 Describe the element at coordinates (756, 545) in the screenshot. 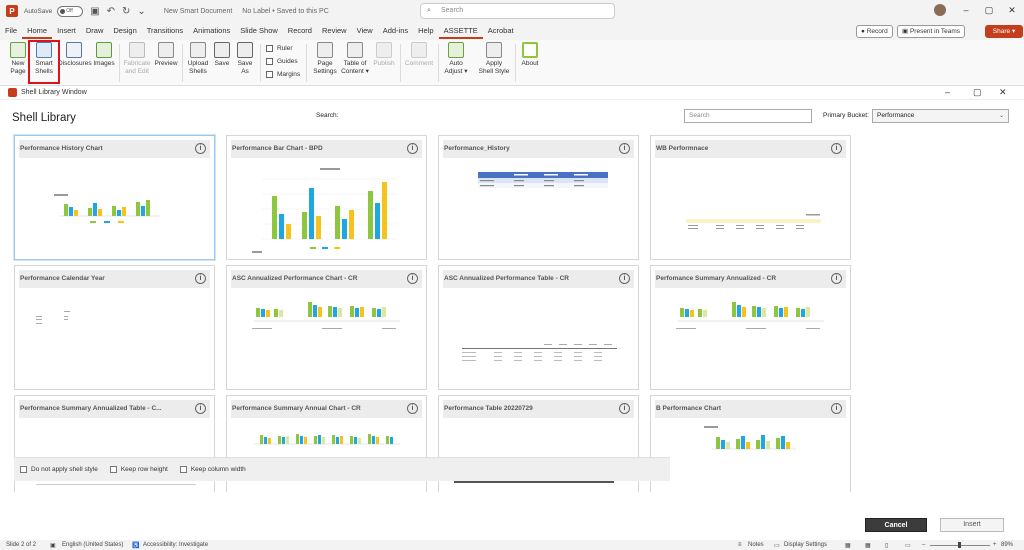

I see `notes-button: Notes` at that location.